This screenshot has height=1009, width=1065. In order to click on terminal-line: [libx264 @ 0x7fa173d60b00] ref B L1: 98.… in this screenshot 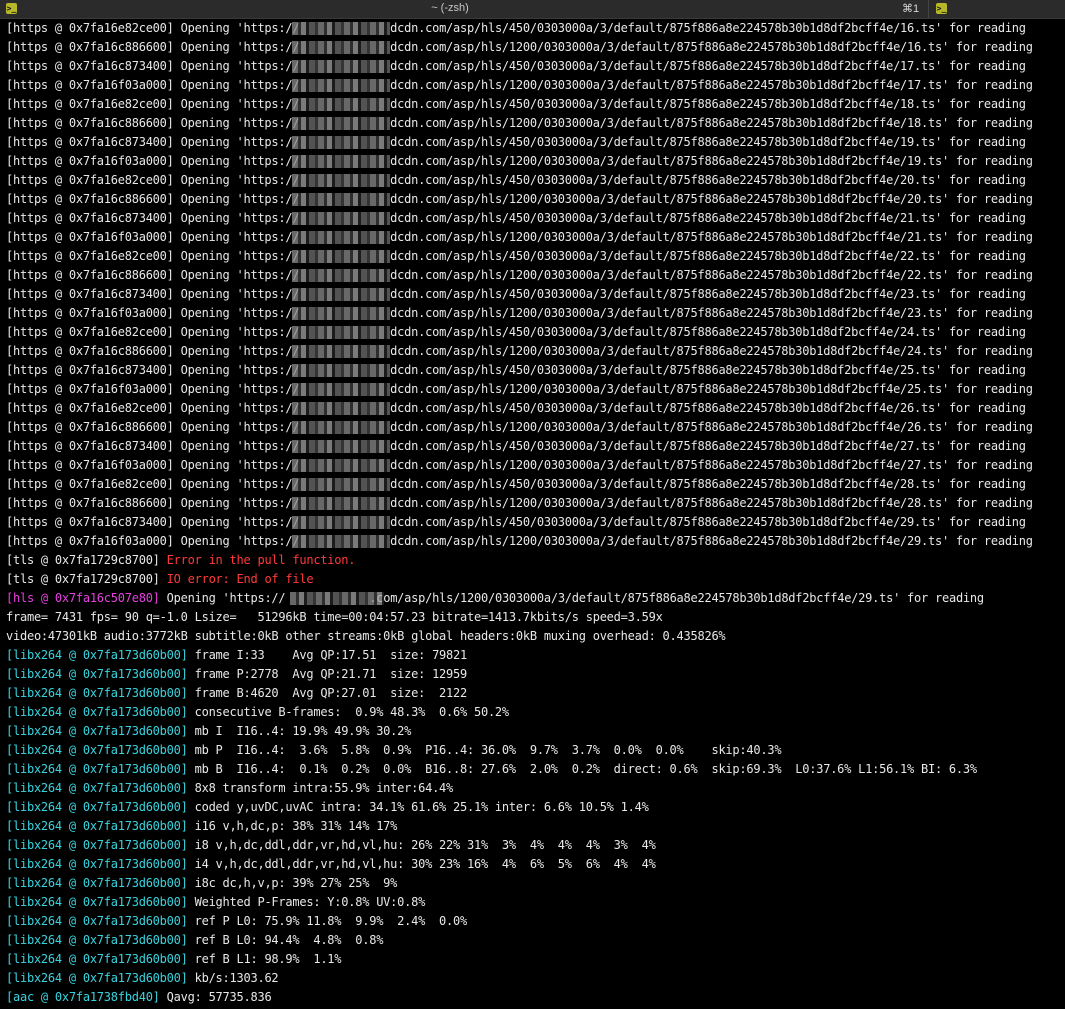, I will do `click(532, 959)`.